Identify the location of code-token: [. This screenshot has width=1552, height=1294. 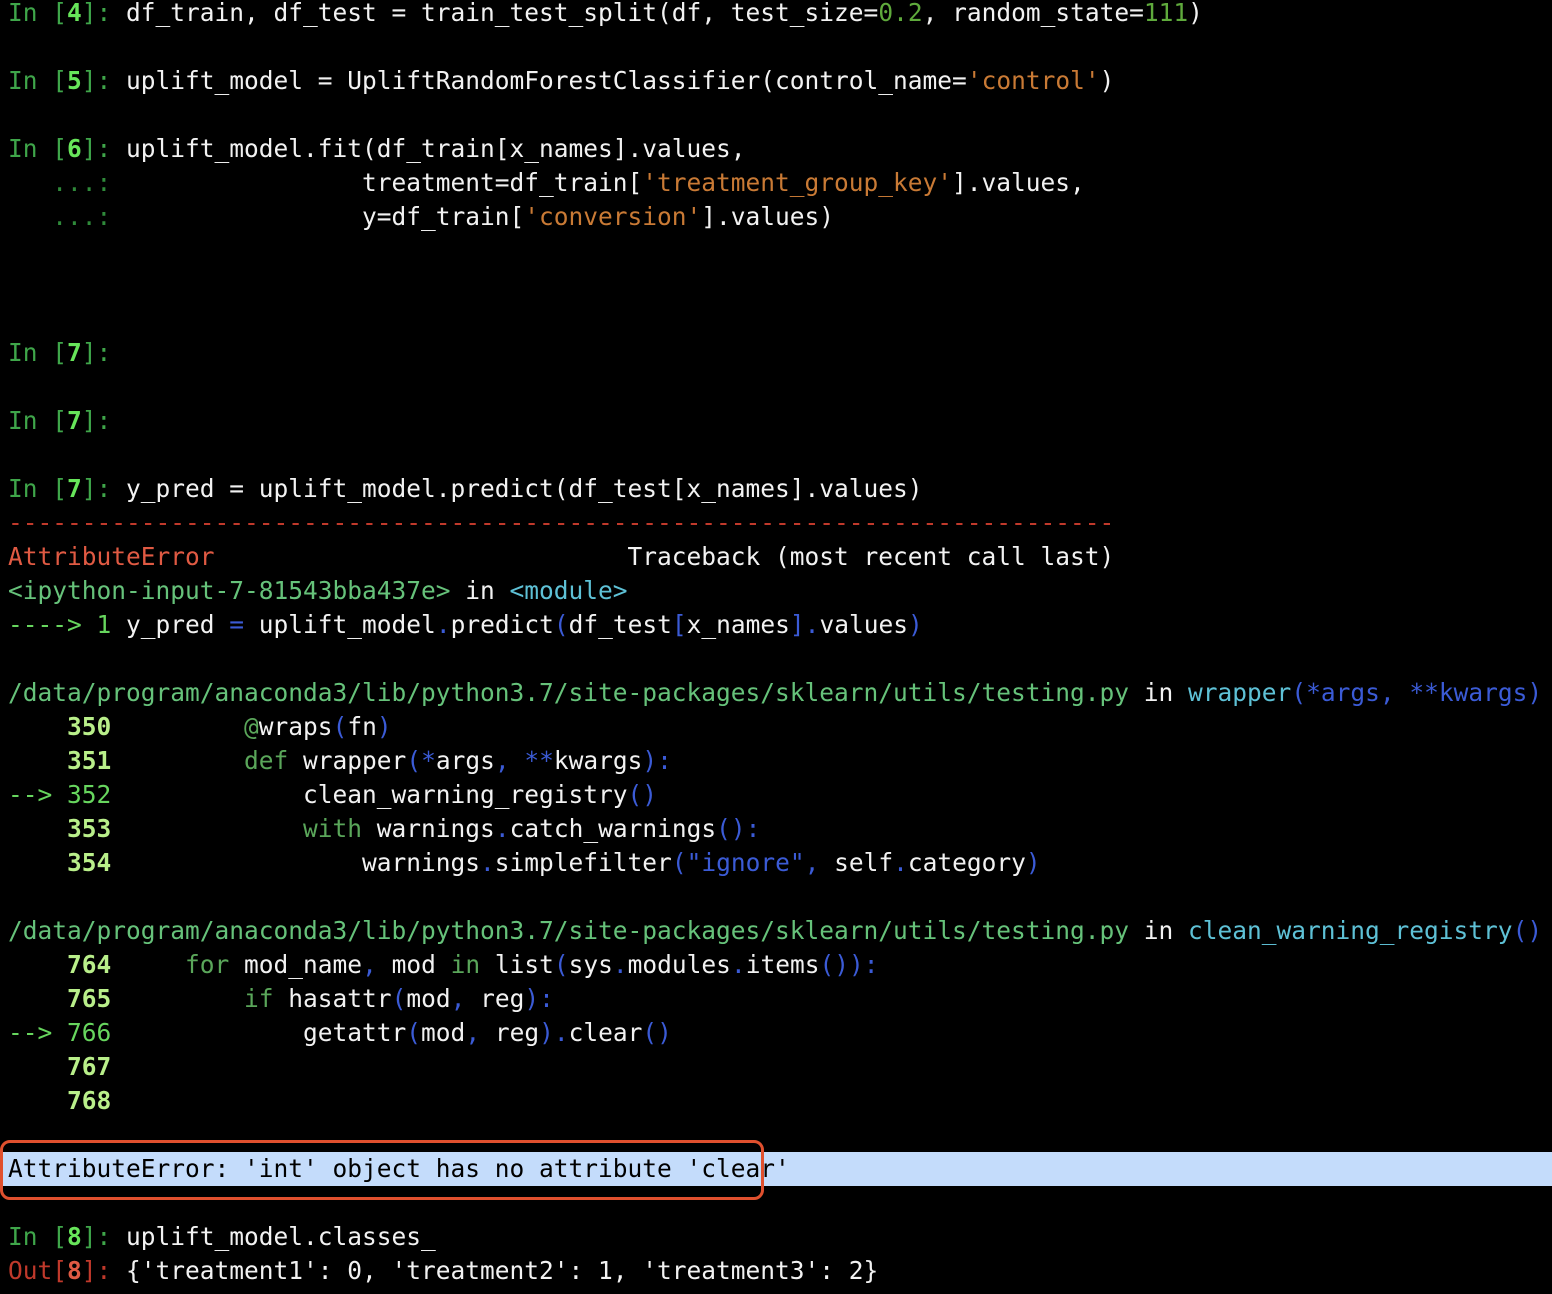
(679, 624).